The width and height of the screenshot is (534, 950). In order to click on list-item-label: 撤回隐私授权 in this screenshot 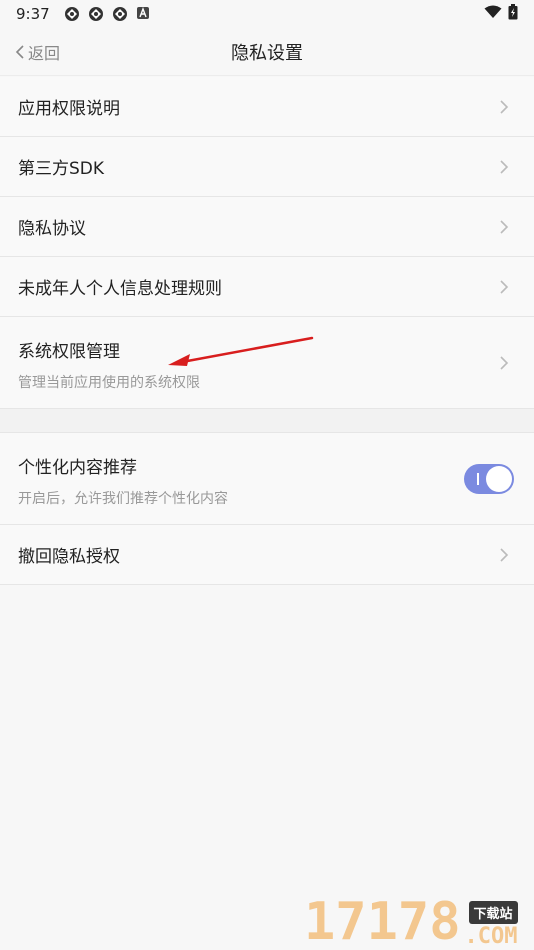, I will do `click(69, 557)`.